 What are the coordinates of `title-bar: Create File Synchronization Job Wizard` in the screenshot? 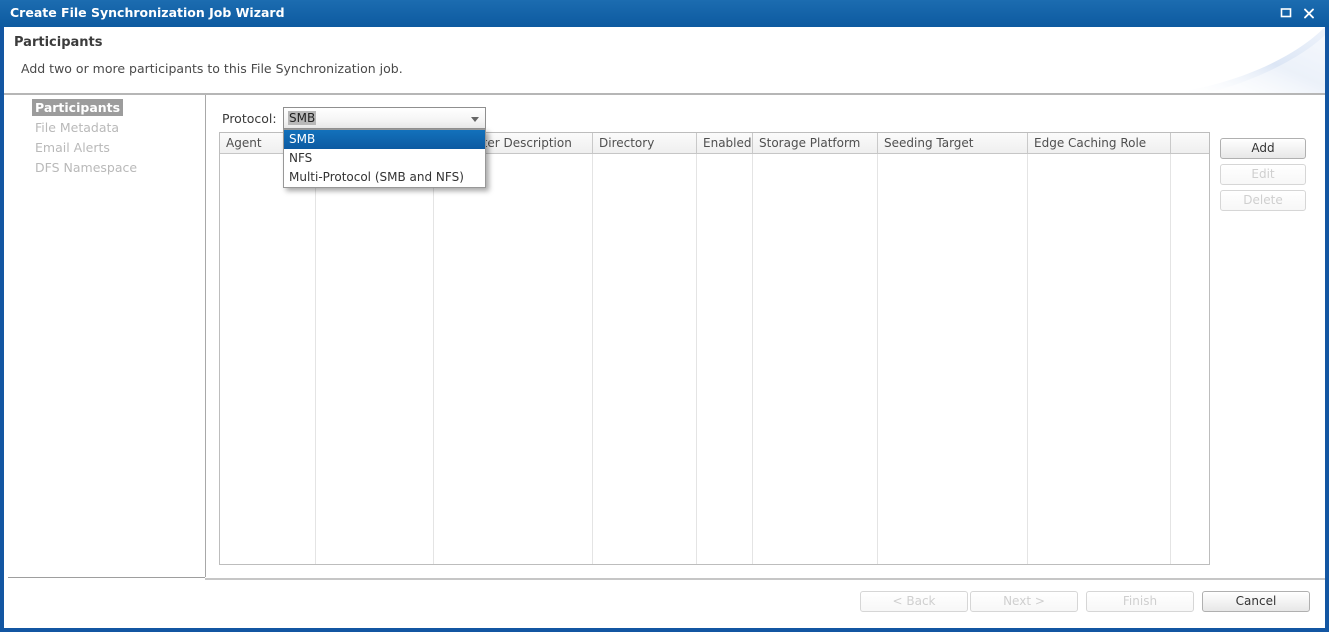 It's located at (664, 13).